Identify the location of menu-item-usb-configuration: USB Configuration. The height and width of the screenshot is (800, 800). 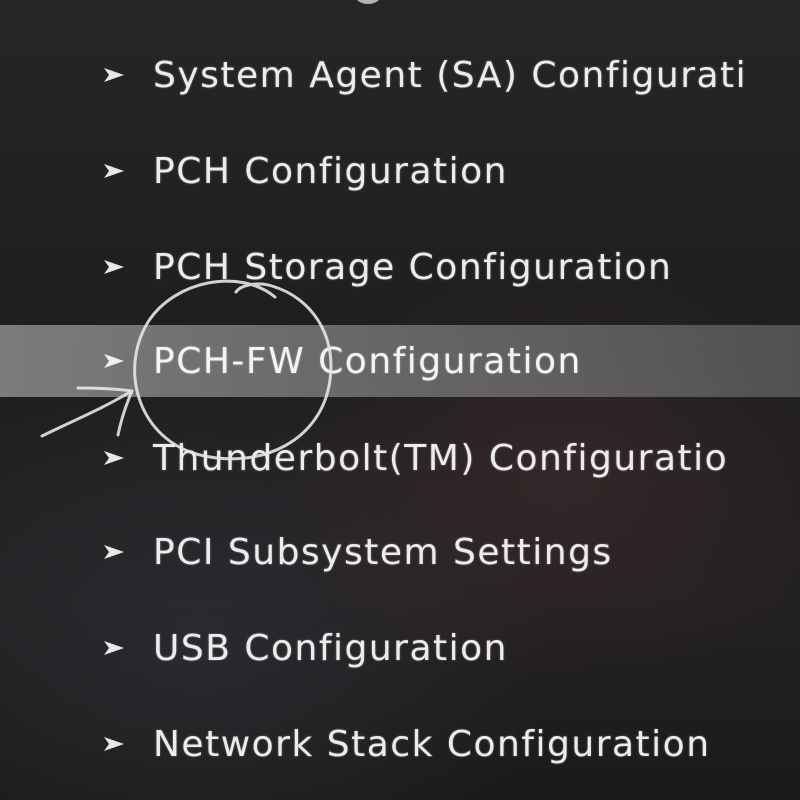
(400, 648).